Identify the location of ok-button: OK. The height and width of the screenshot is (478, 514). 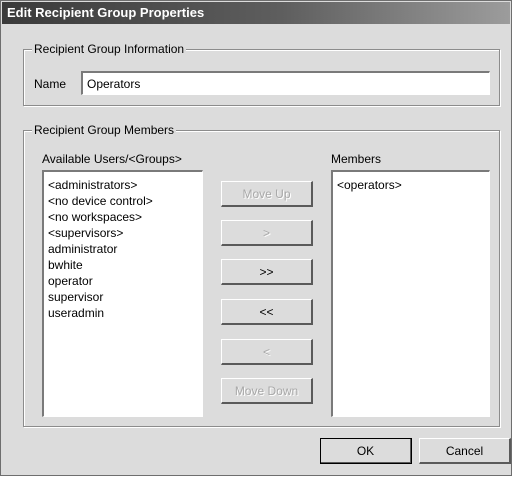
(366, 451).